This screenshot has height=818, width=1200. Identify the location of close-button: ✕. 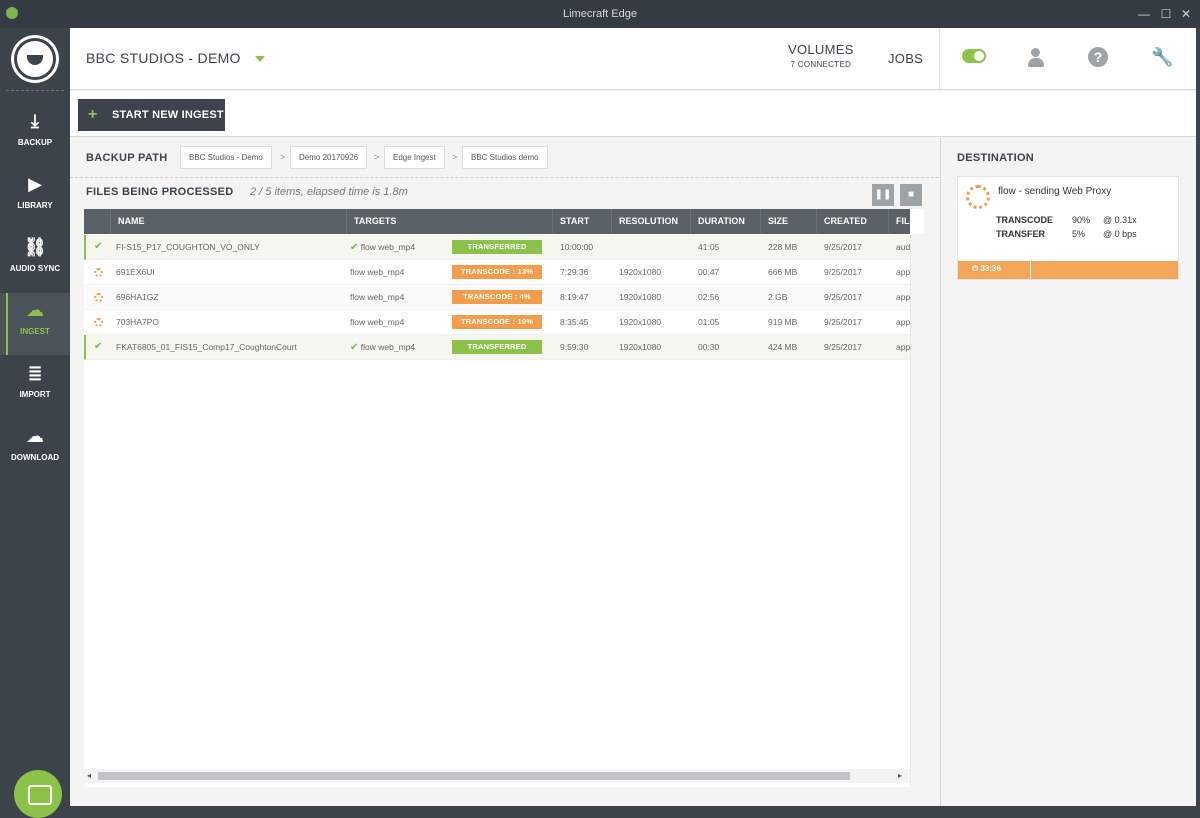
(1186, 14).